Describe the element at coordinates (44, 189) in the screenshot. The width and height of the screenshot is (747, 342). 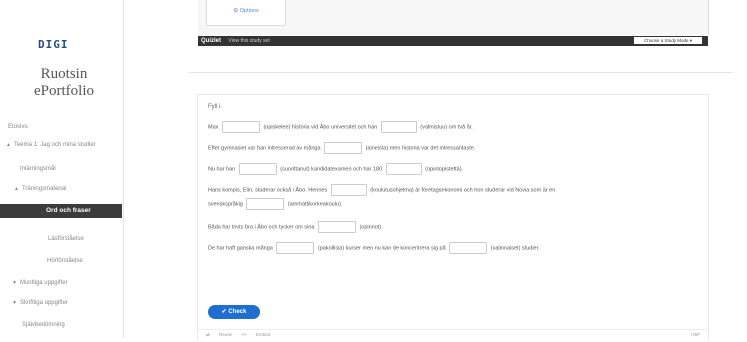
I see `sidebar-item-label: Träningsmaterial` at that location.